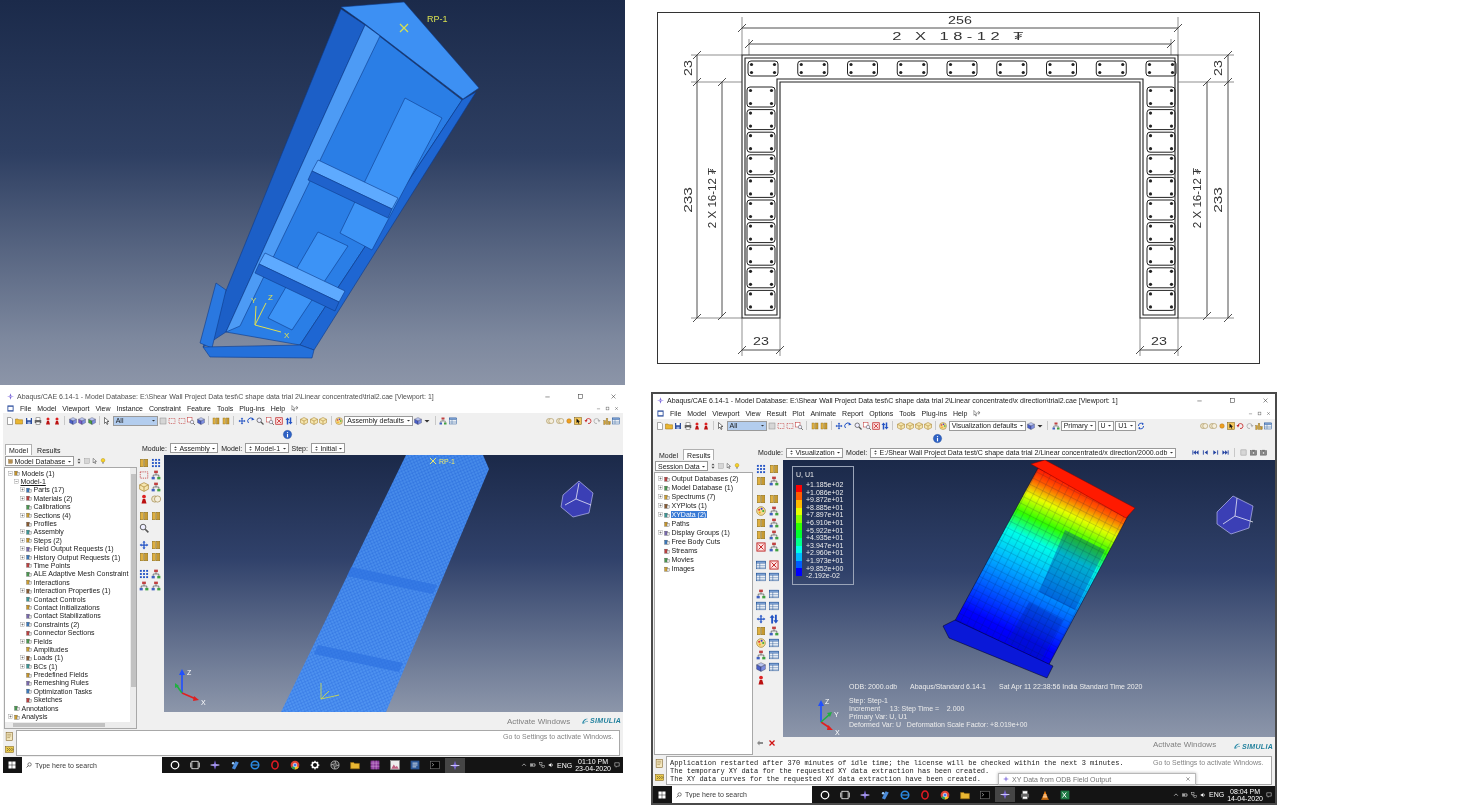  I want to click on notification-icon, so click(617, 765).